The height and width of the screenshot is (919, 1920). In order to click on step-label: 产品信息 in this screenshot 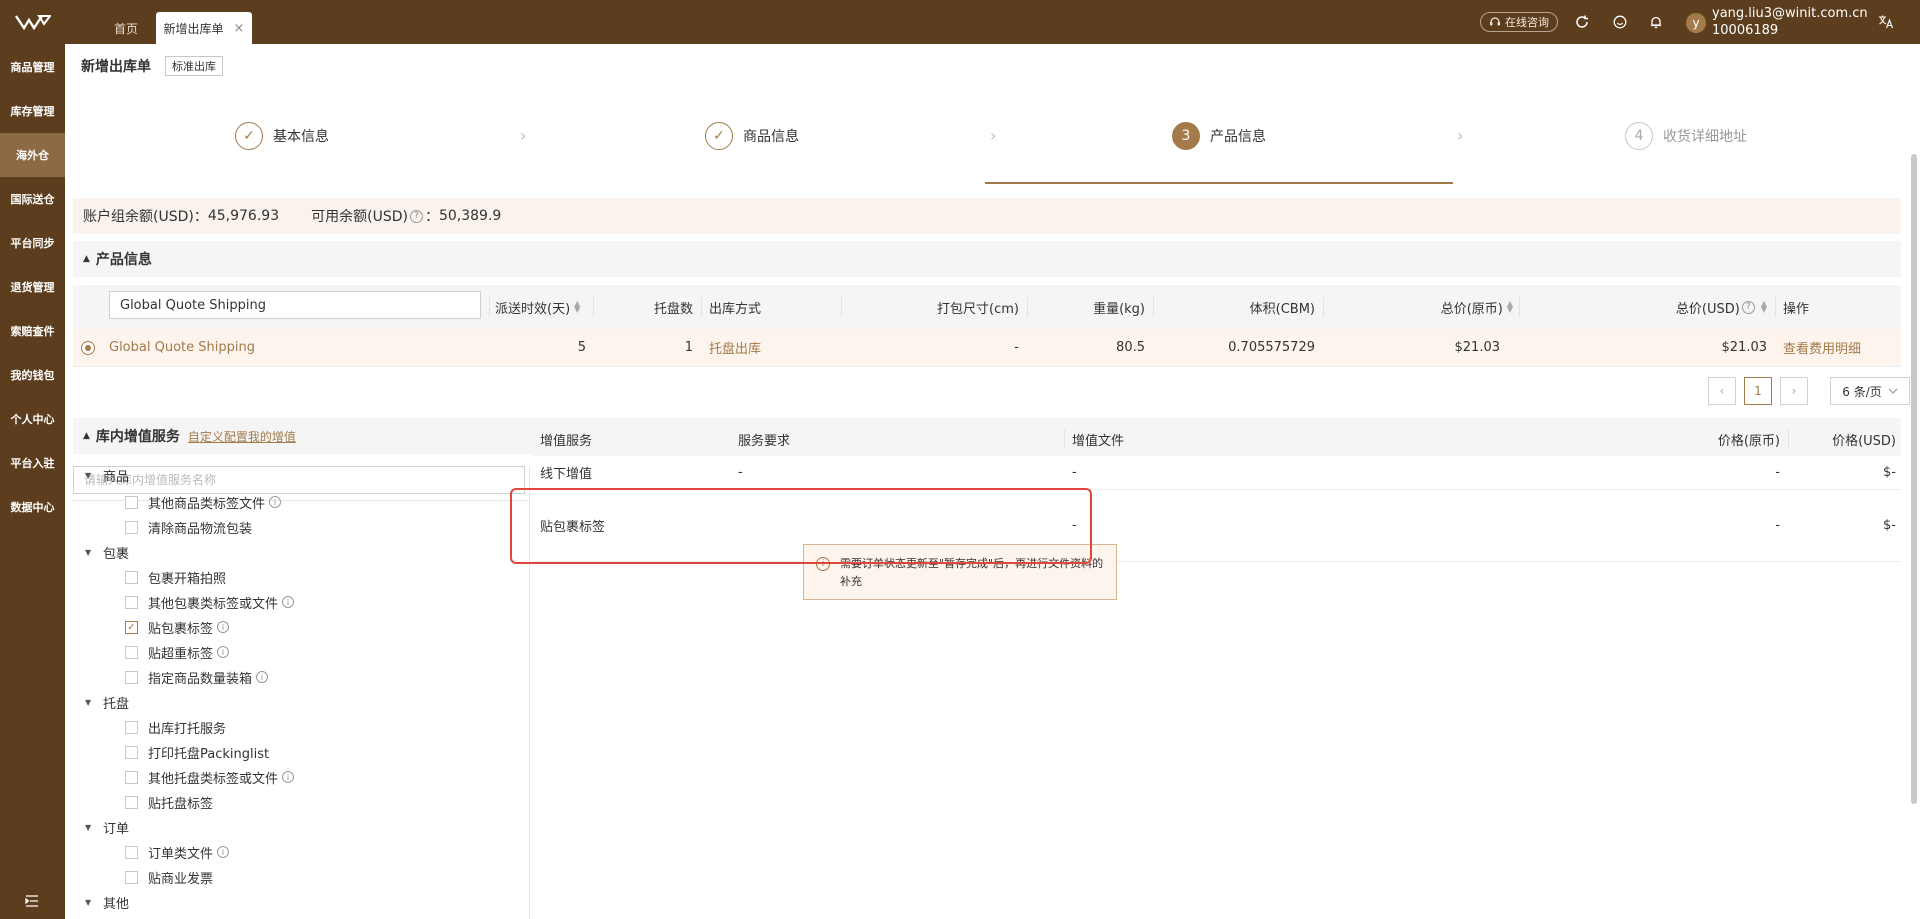, I will do `click(1238, 137)`.